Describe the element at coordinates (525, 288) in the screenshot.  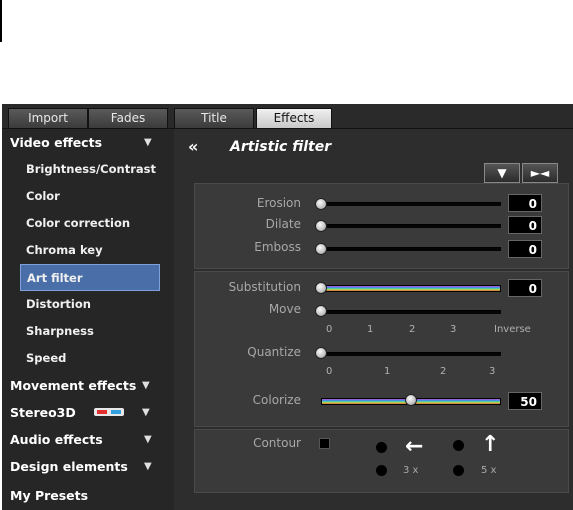
I see `substitution-value: 0` at that location.